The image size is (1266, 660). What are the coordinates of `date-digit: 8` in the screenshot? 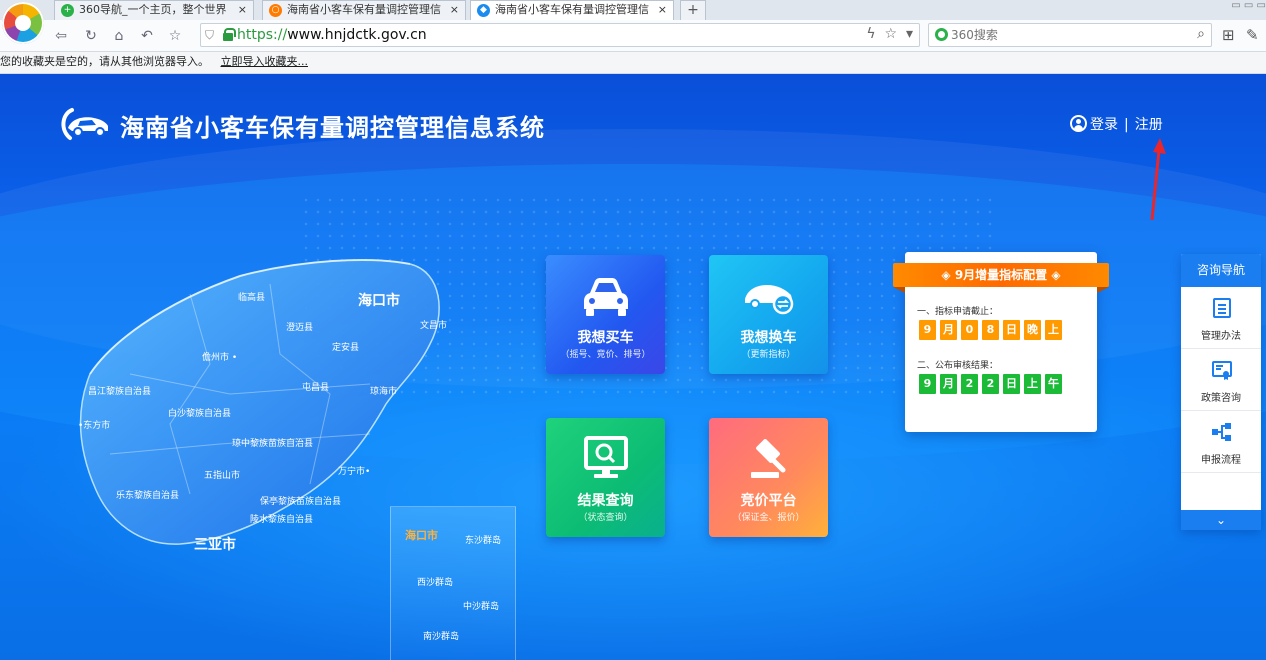 It's located at (990, 330).